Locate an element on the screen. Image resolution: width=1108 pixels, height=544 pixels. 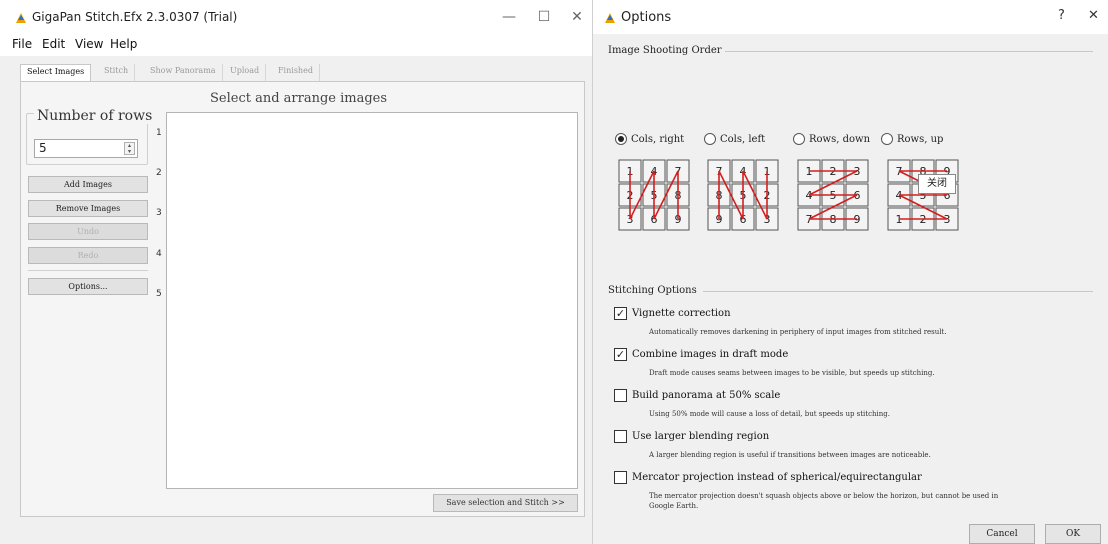
menu-edit: Edit is located at coordinates (53, 44).